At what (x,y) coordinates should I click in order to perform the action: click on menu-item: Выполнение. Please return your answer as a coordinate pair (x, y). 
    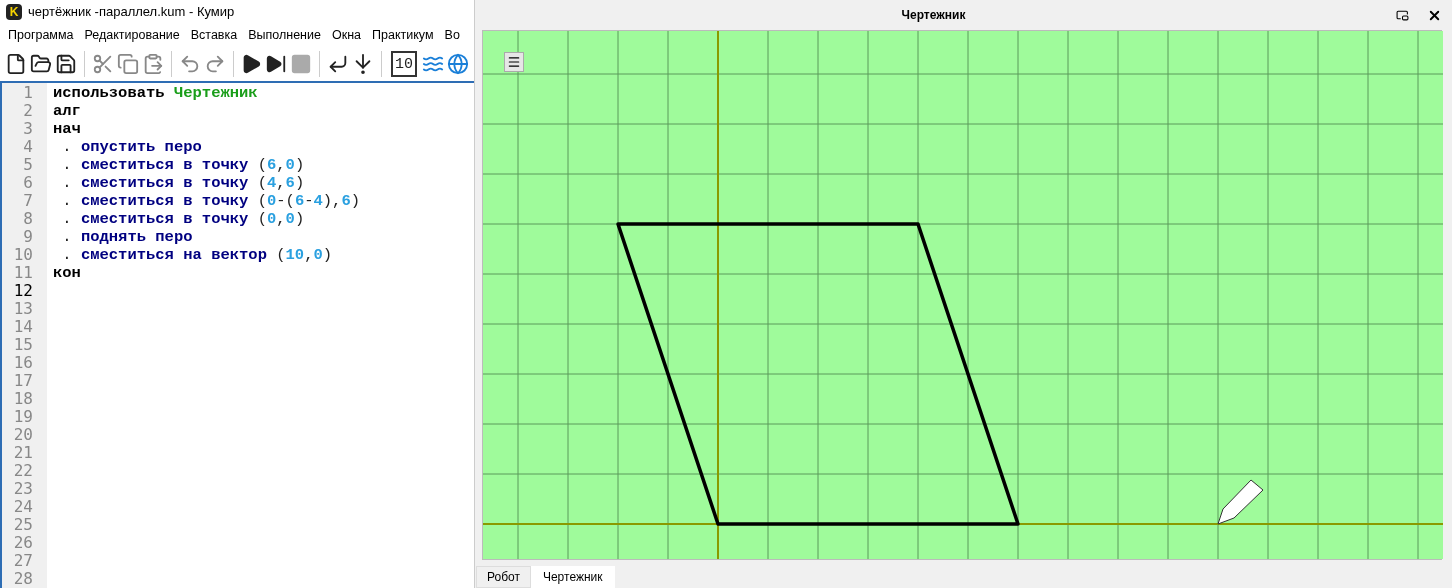
    Looking at the image, I should click on (284, 36).